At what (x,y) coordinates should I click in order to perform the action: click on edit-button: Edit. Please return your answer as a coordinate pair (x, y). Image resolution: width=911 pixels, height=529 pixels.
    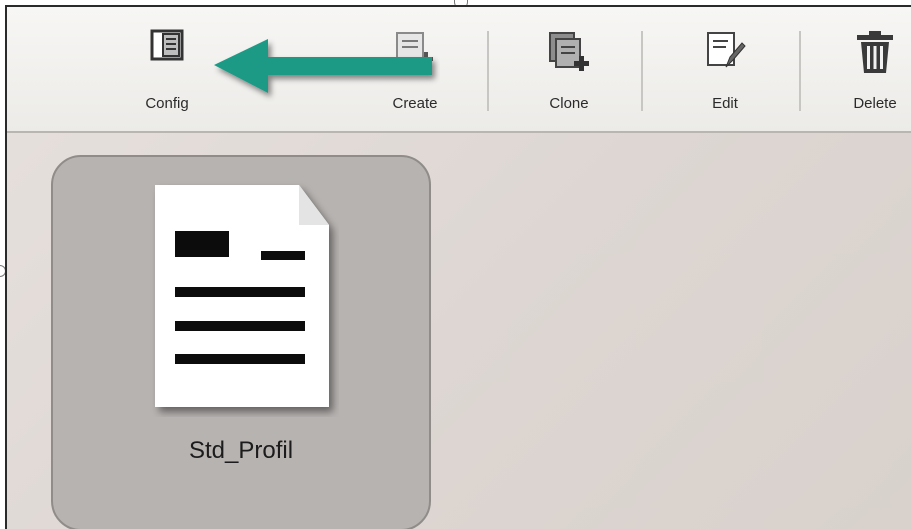
    Looking at the image, I should click on (725, 69).